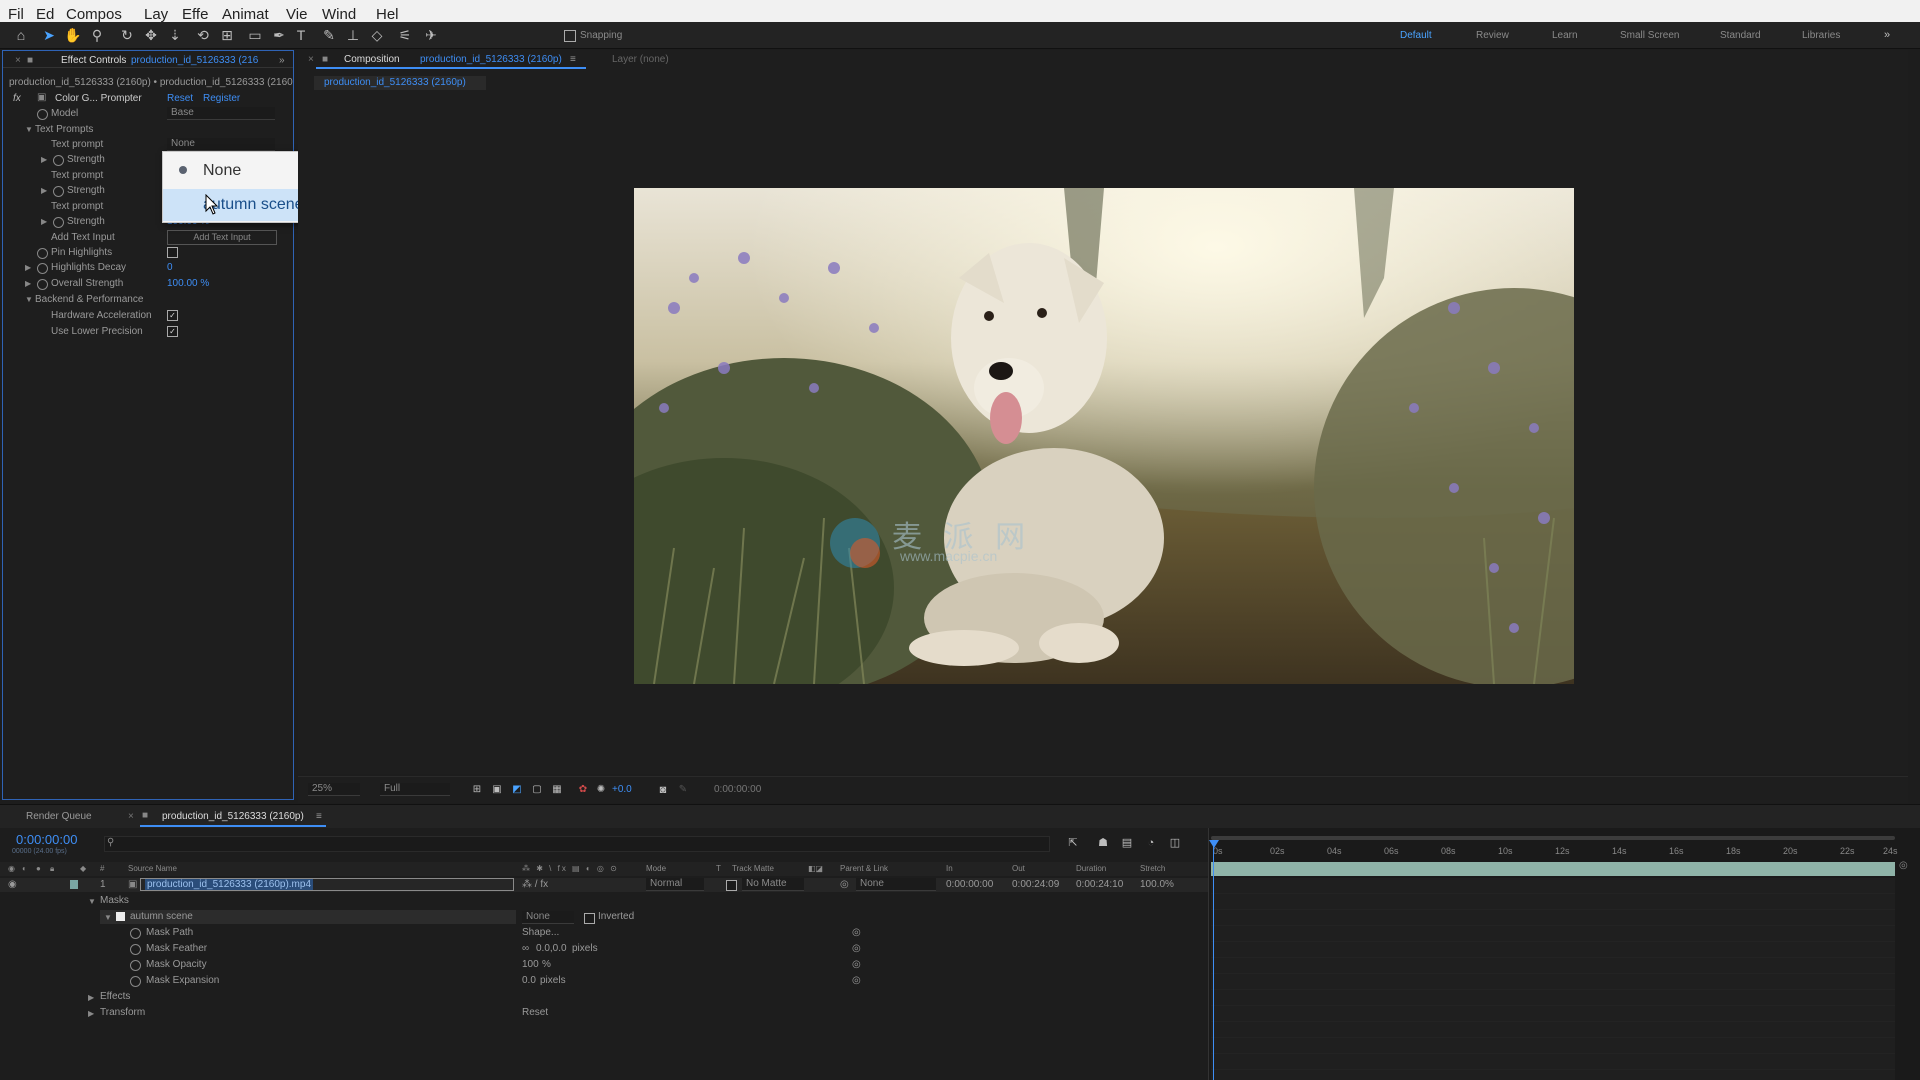 This screenshot has width=1920, height=1080. I want to click on composition-tab-name: production_id_5126333 (2160p), so click(491, 59).